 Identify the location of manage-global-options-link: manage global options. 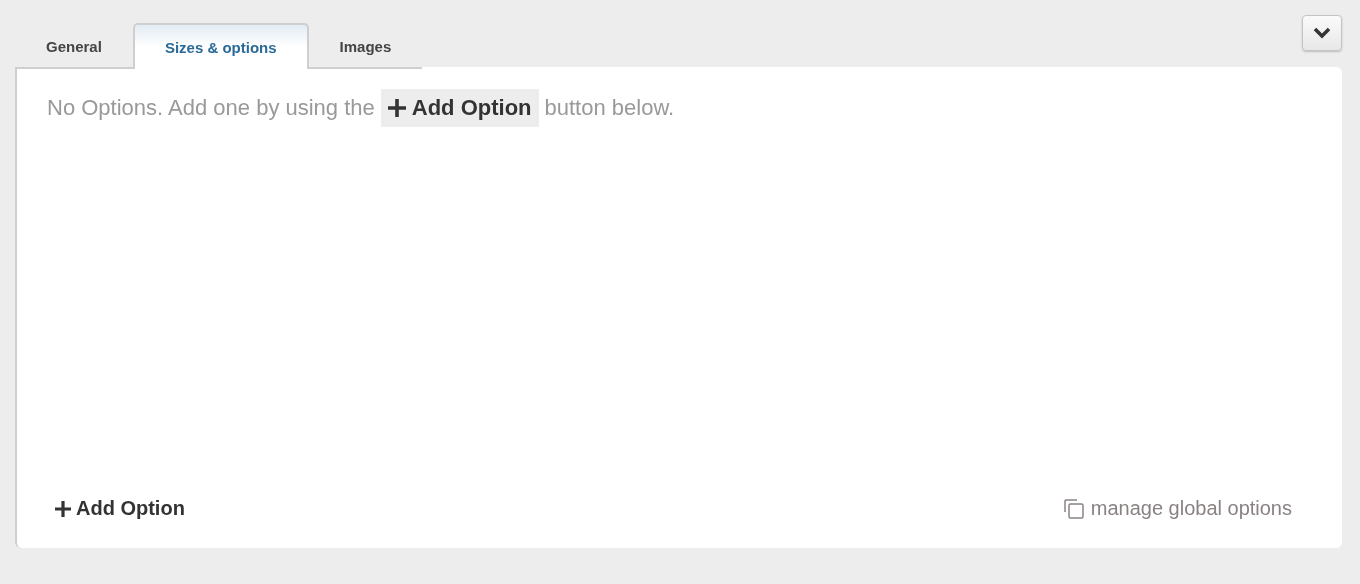
(1177, 508).